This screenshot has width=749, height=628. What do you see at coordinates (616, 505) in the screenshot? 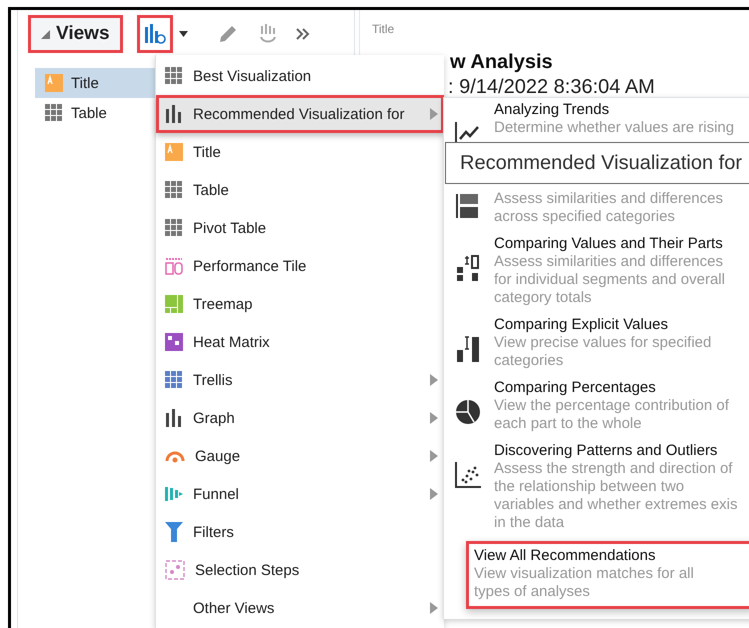
I see `recommendation-description: variables and whether extremes exis` at bounding box center [616, 505].